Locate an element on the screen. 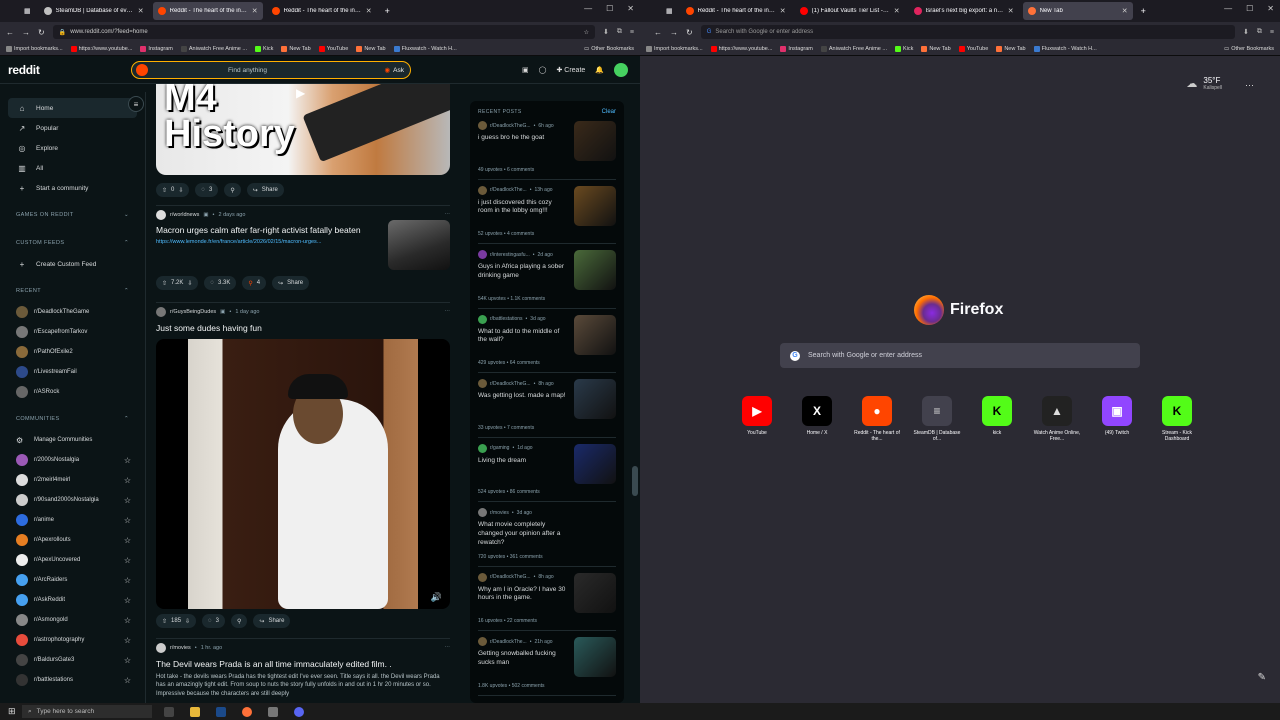  subreddit-link: r/astrophotography ☆ is located at coordinates (72, 640).